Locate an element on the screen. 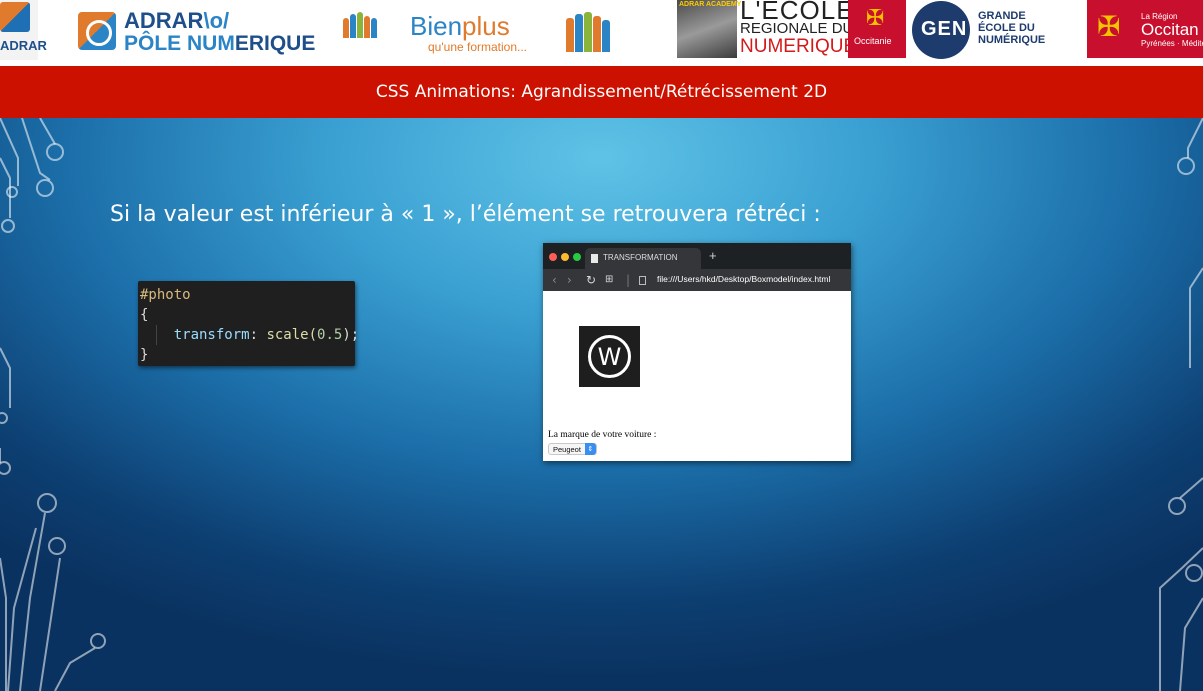 The height and width of the screenshot is (691, 1203). indent-guide is located at coordinates (156, 335).